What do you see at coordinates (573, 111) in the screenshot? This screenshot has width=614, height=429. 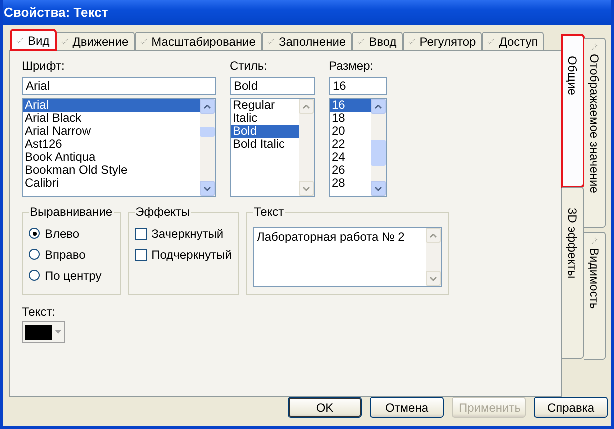 I see `side-tab: Общие` at bounding box center [573, 111].